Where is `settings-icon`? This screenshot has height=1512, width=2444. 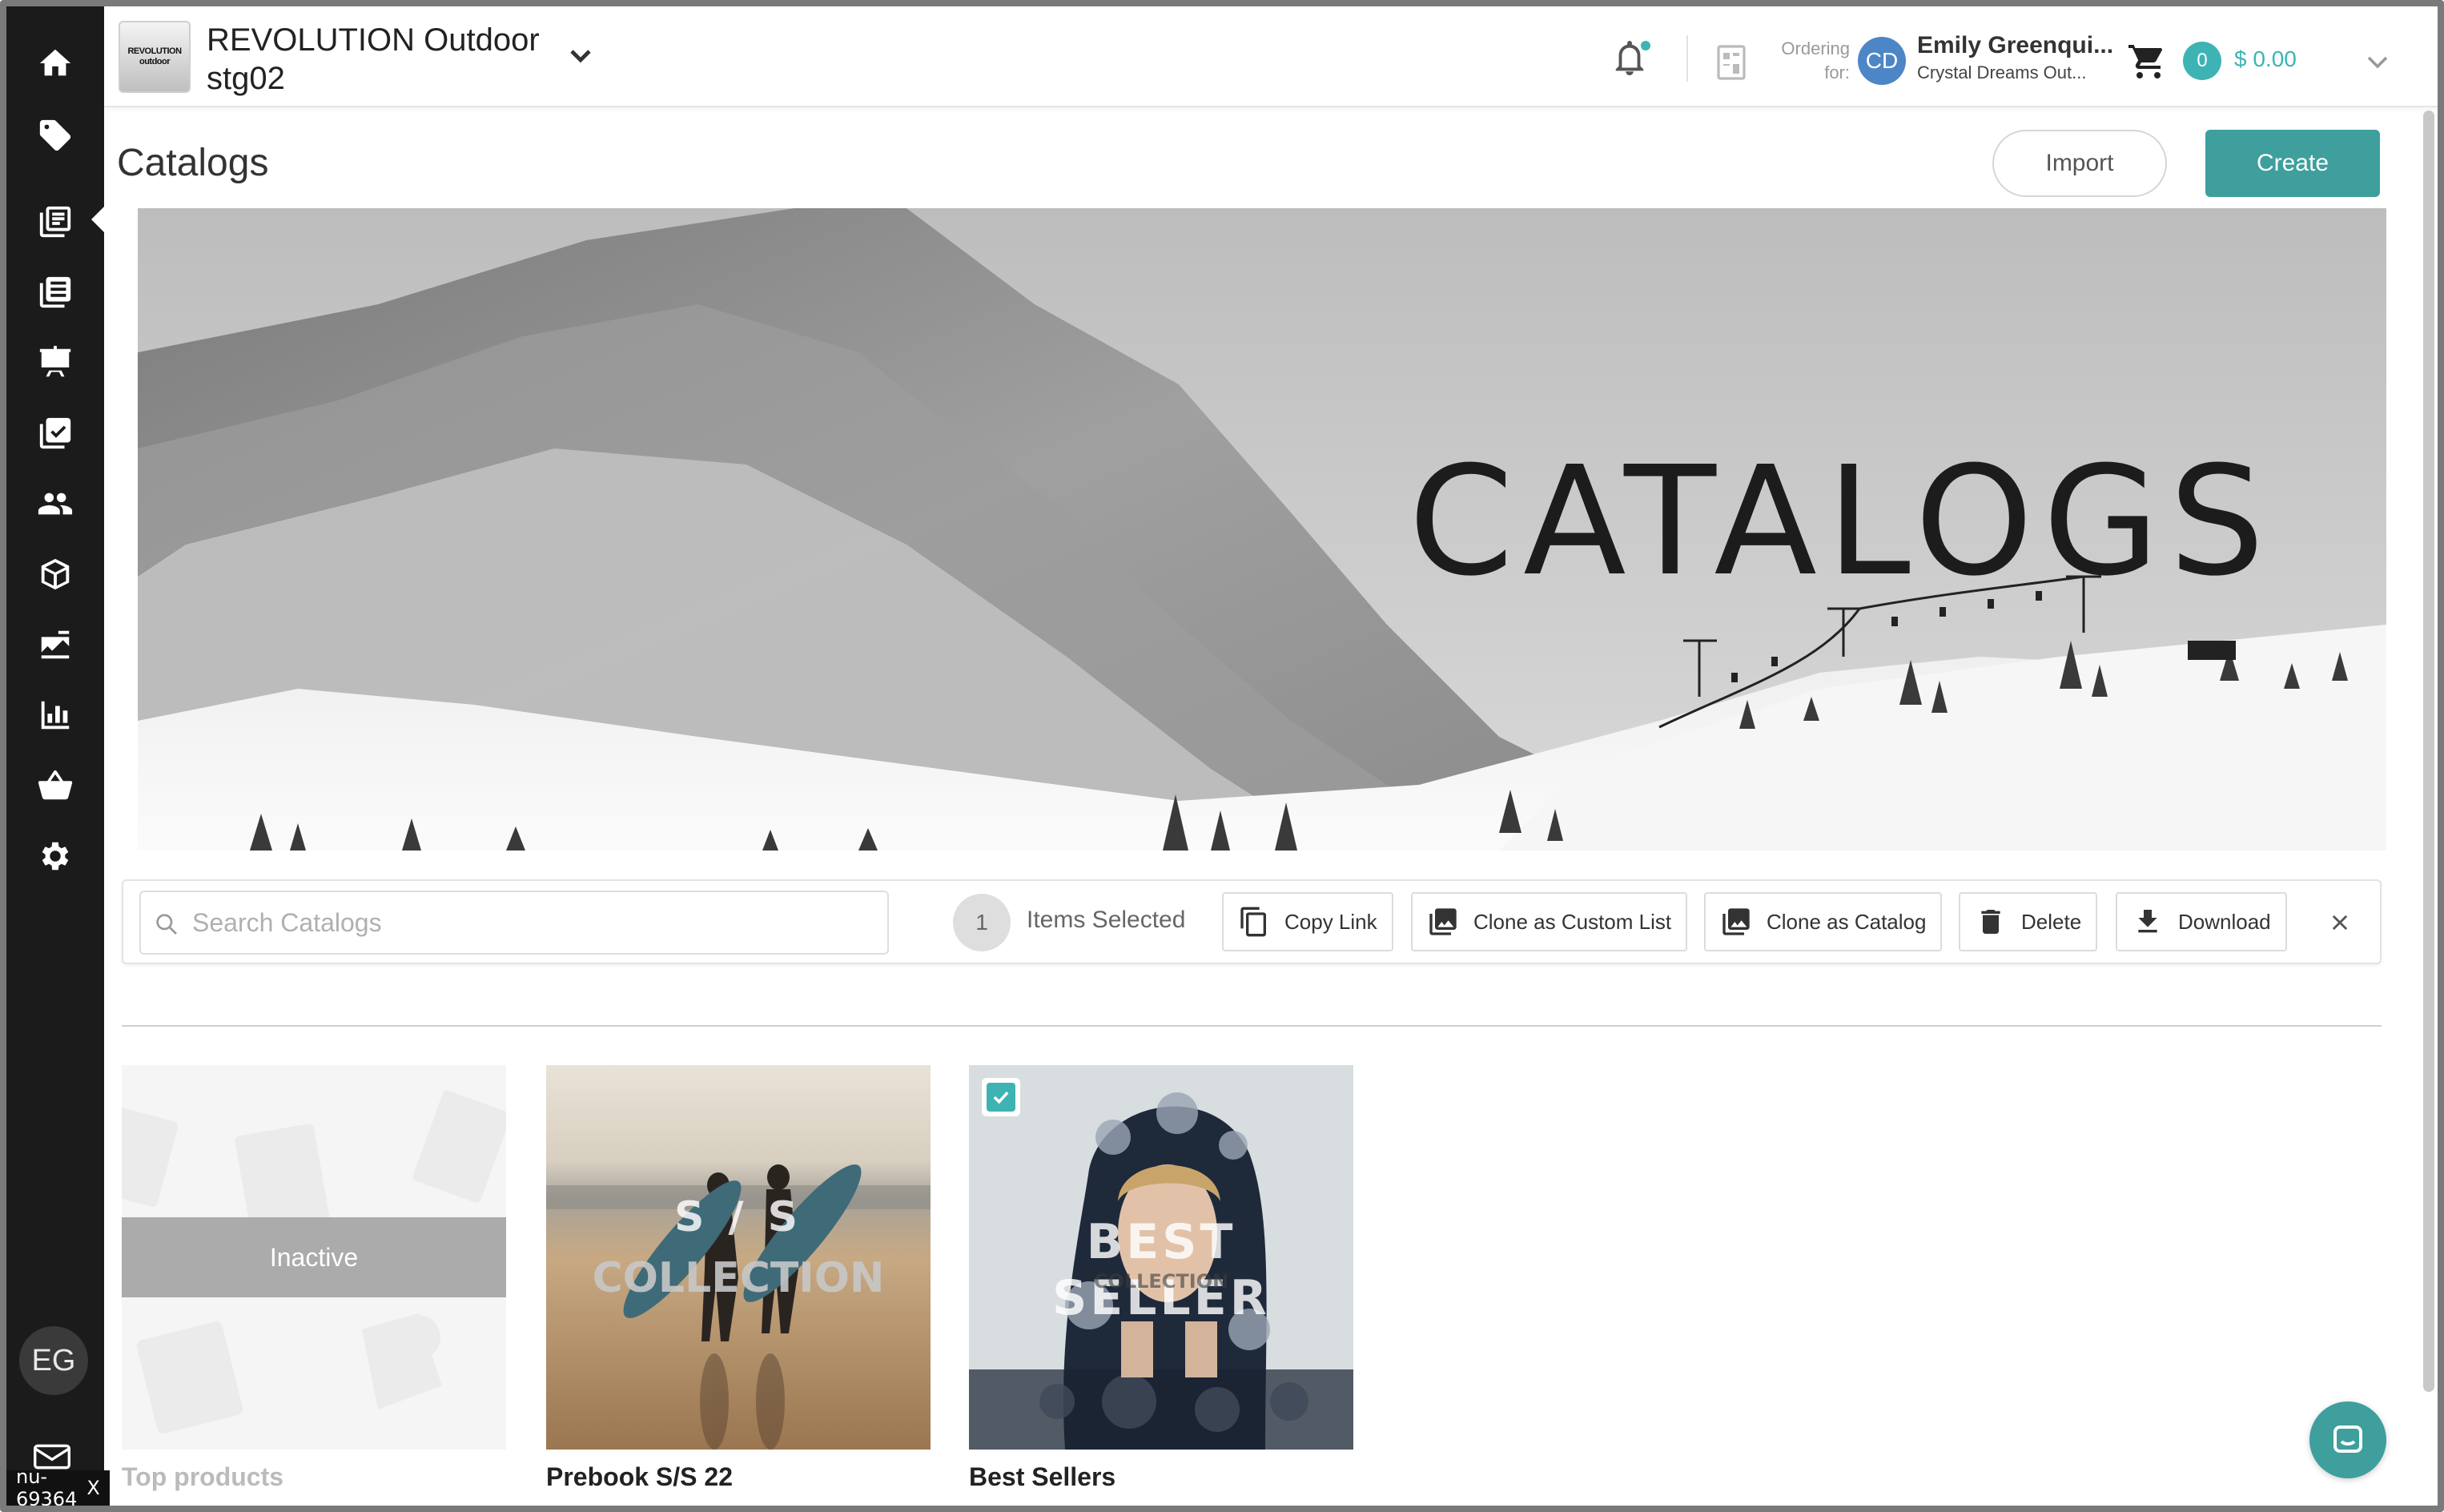 settings-icon is located at coordinates (56, 856).